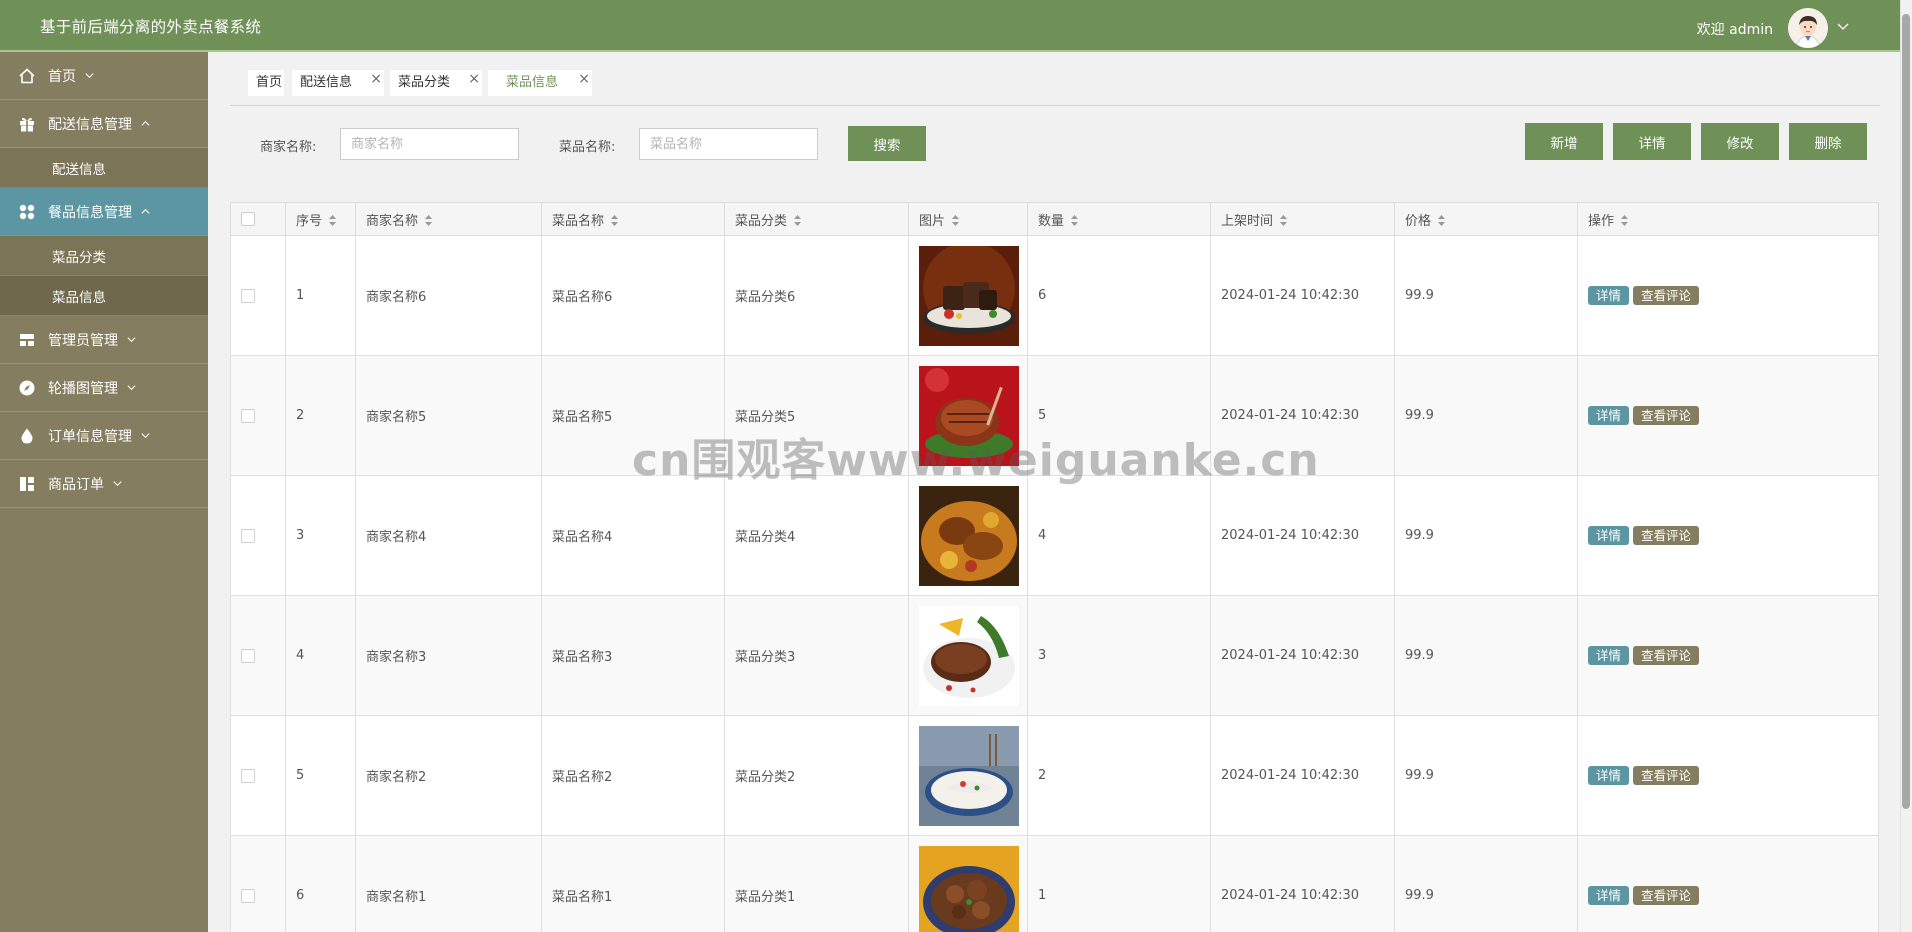 The width and height of the screenshot is (1912, 932). Describe the element at coordinates (1302, 219) in the screenshot. I see `column-header-listed-time: 上架时间` at that location.